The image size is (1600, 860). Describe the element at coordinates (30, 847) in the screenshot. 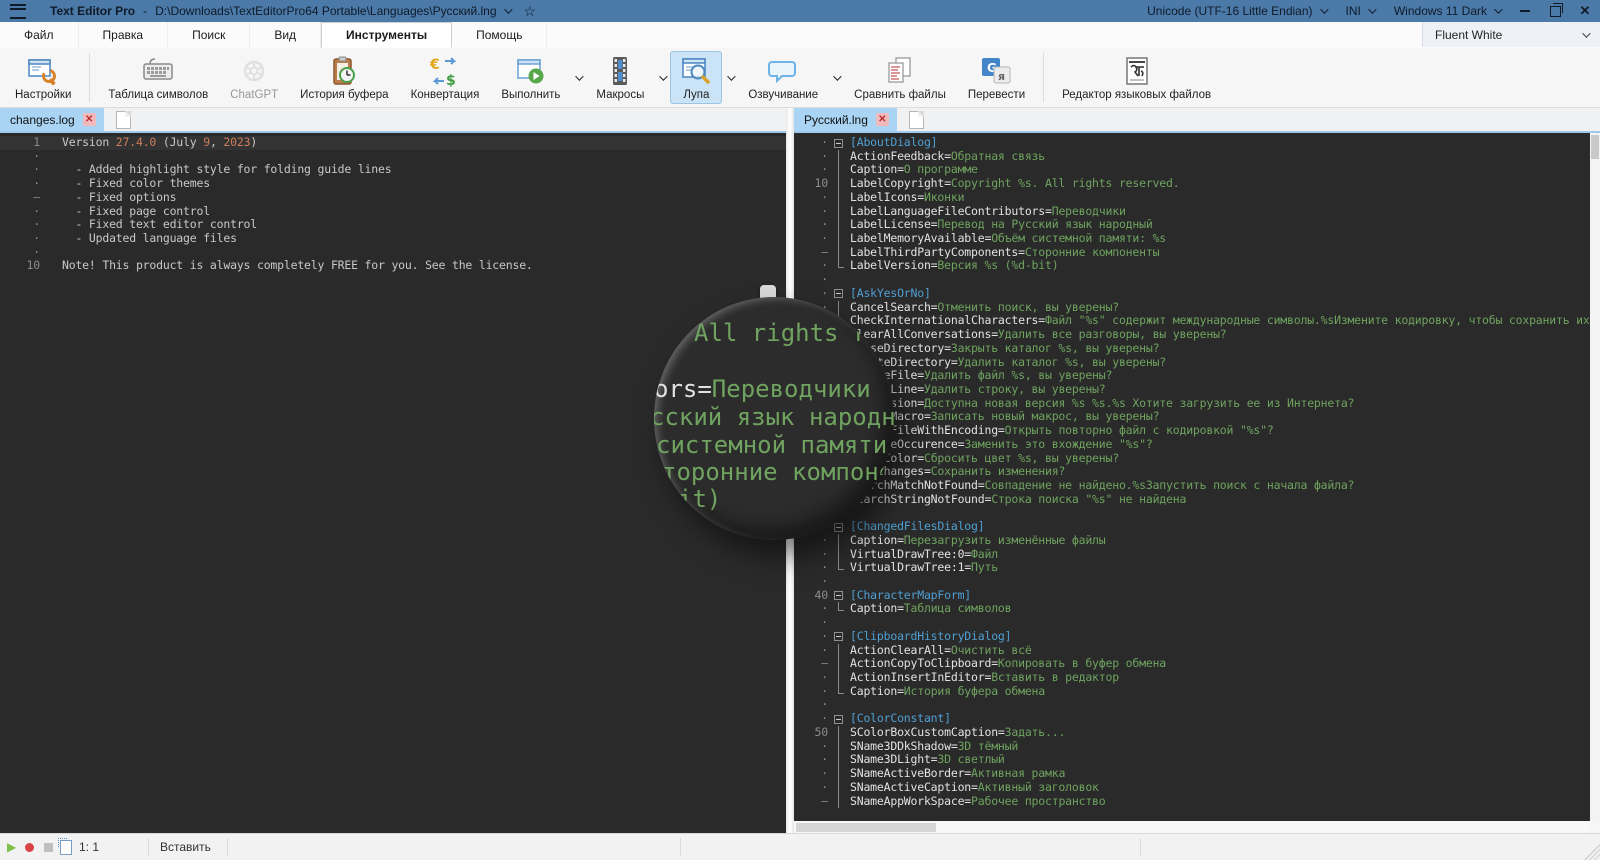

I see `macro-record-icon` at that location.